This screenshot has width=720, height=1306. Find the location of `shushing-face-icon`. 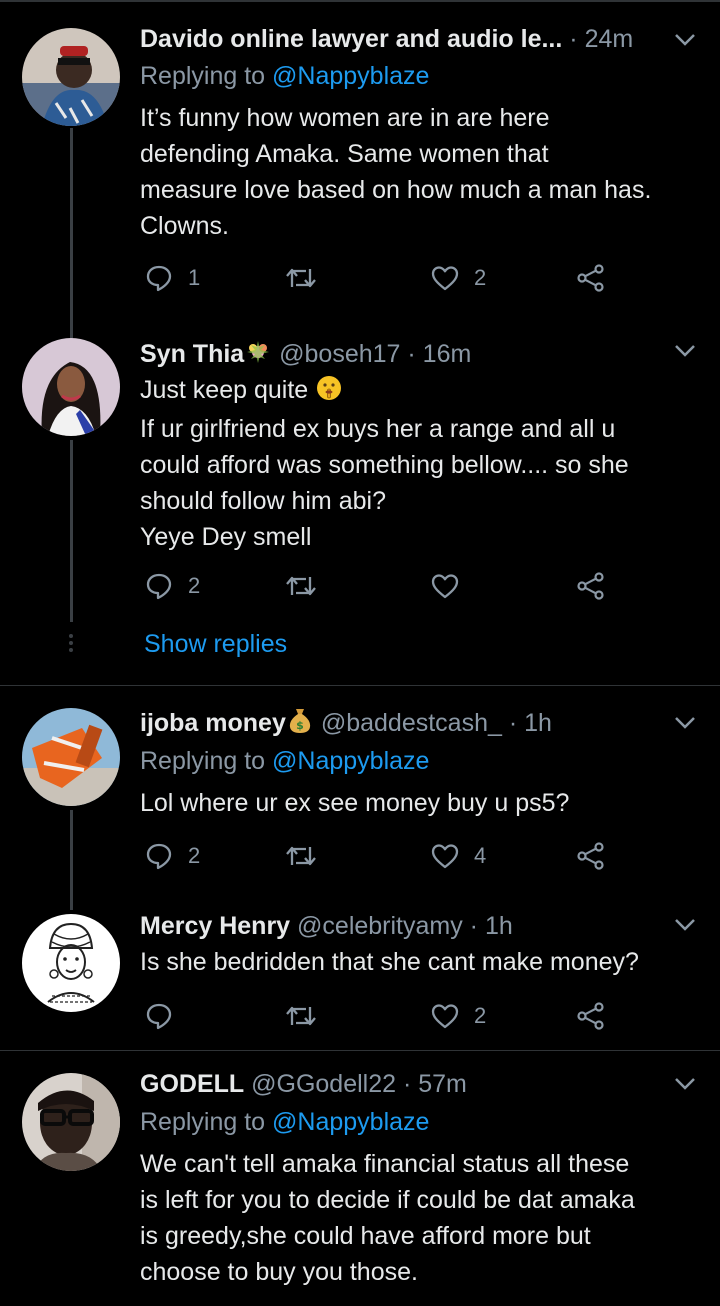

shushing-face-icon is located at coordinates (329, 393).